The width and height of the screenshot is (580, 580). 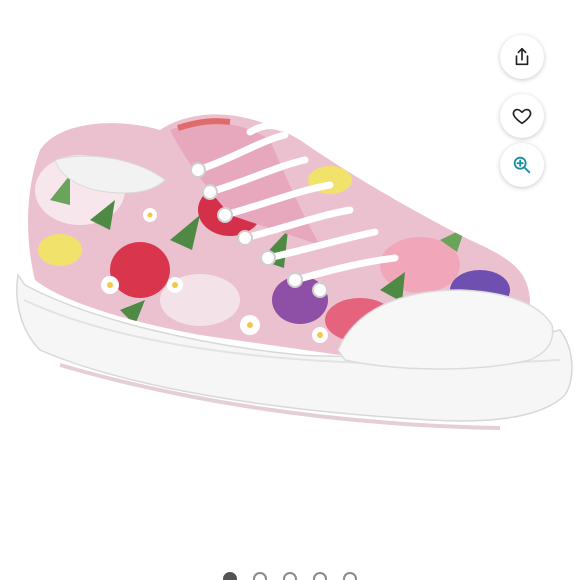 I want to click on share-button, so click(x=522, y=57).